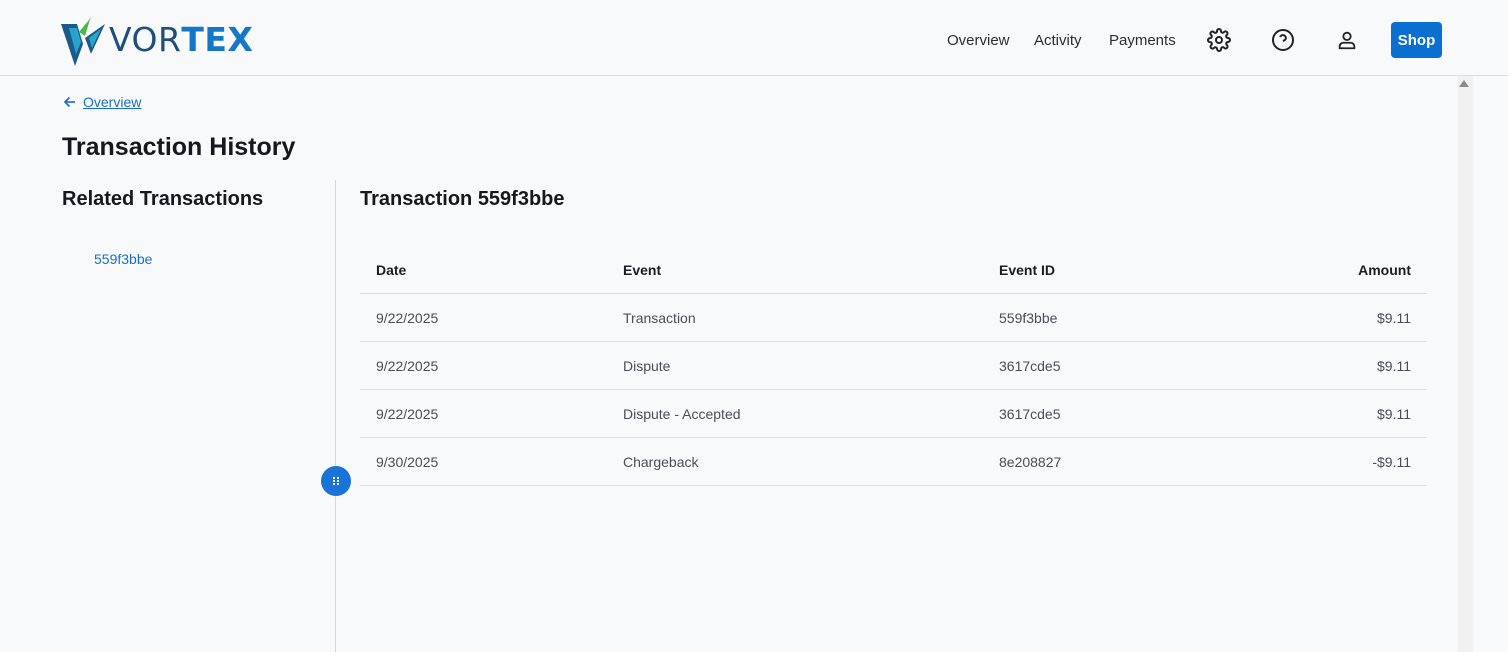 The width and height of the screenshot is (1508, 652). I want to click on brand-name-bold: TEX, so click(217, 39).